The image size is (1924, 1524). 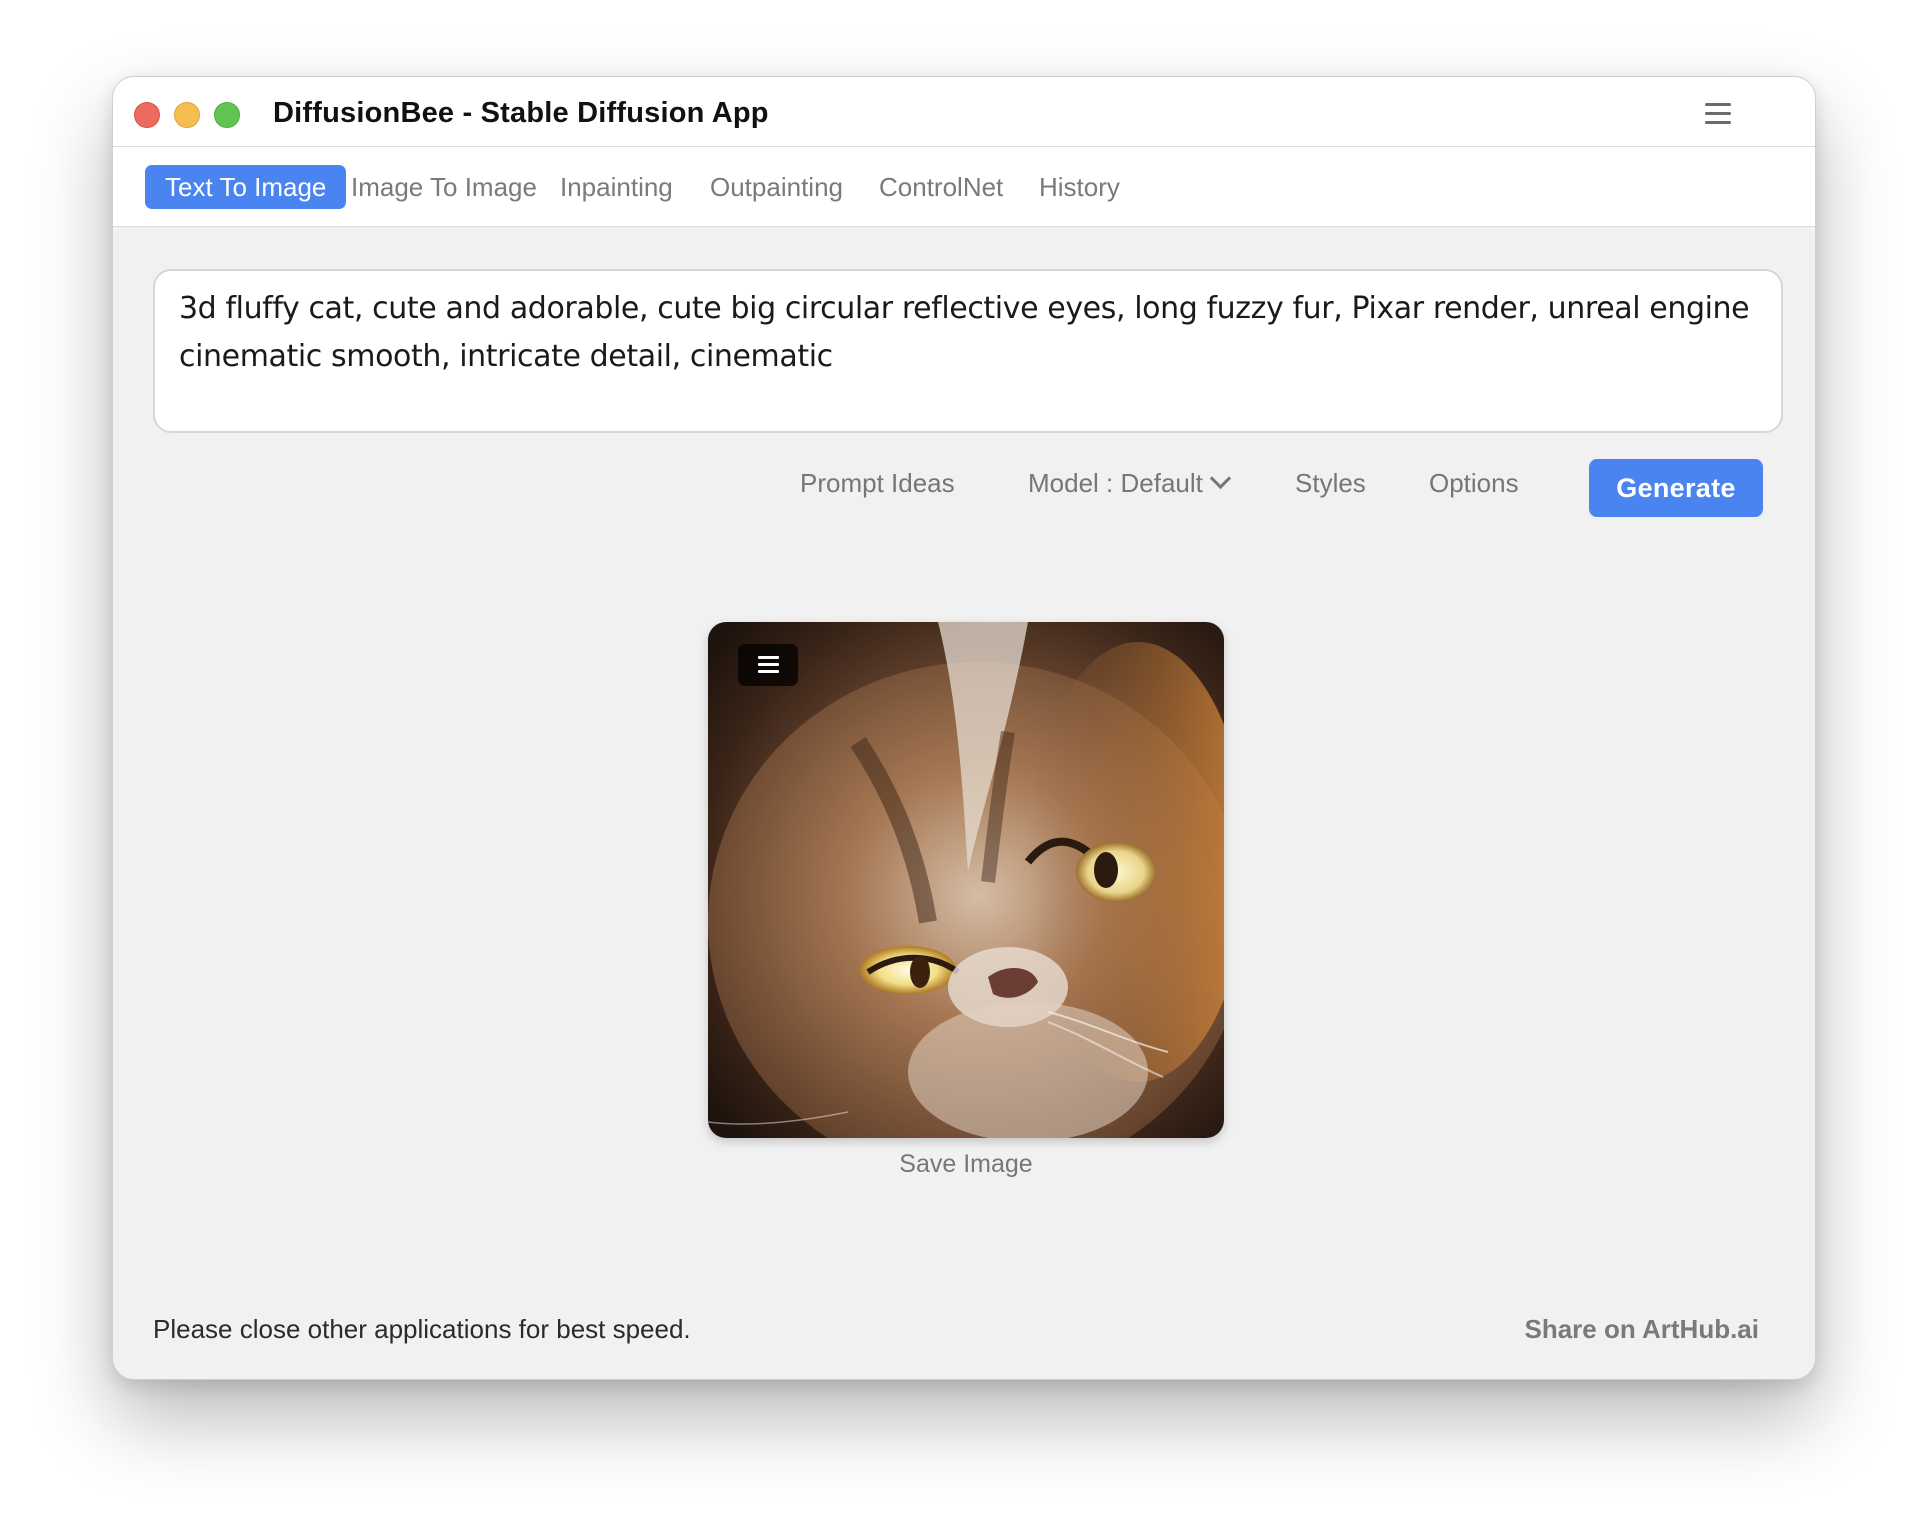 I want to click on styles-button: Styles, so click(x=1330, y=483).